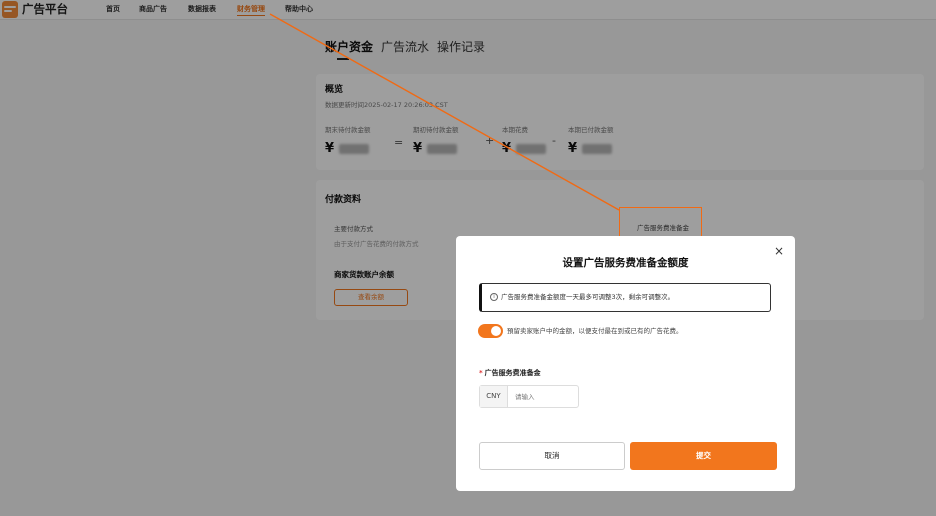 The height and width of the screenshot is (516, 936). I want to click on required-mark: *, so click(481, 373).